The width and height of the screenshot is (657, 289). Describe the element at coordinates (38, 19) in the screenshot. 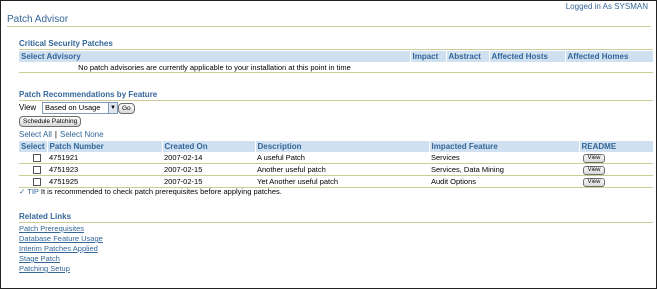

I see `page-title: Patch Advisor` at that location.